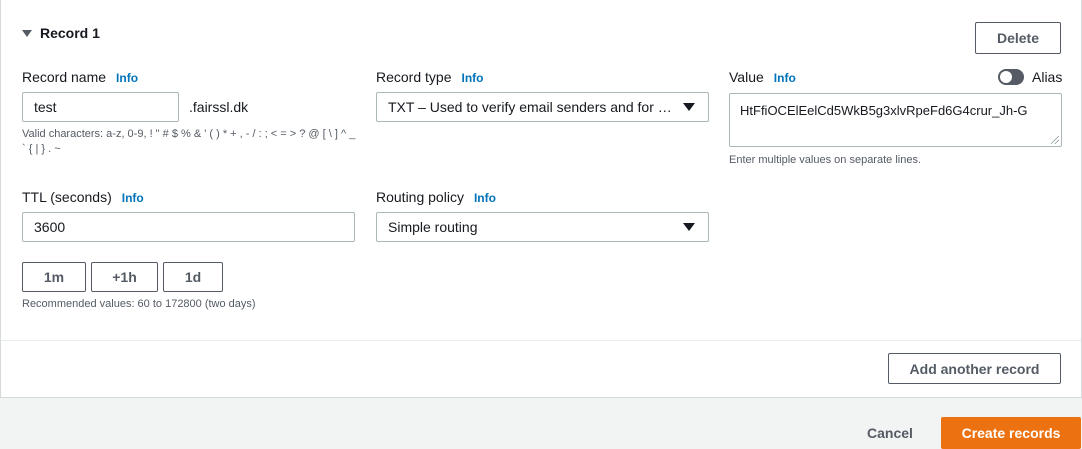  Describe the element at coordinates (64, 77) in the screenshot. I see `record-name-label: Record name` at that location.